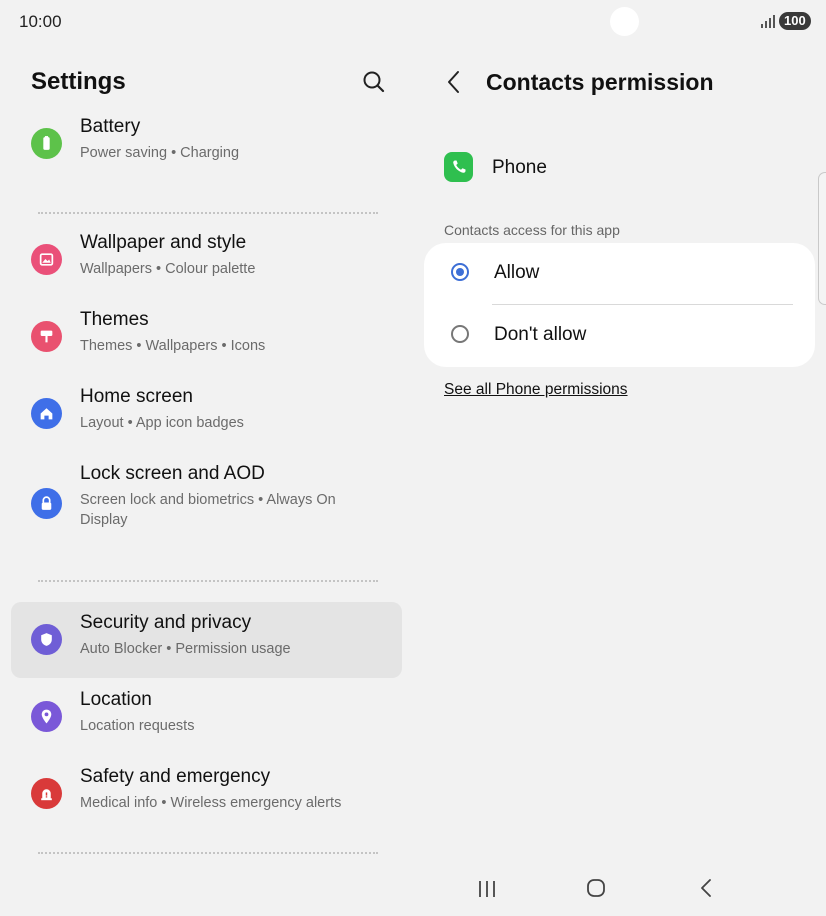 The width and height of the screenshot is (826, 916). What do you see at coordinates (458, 167) in the screenshot?
I see `phone-app-icon` at bounding box center [458, 167].